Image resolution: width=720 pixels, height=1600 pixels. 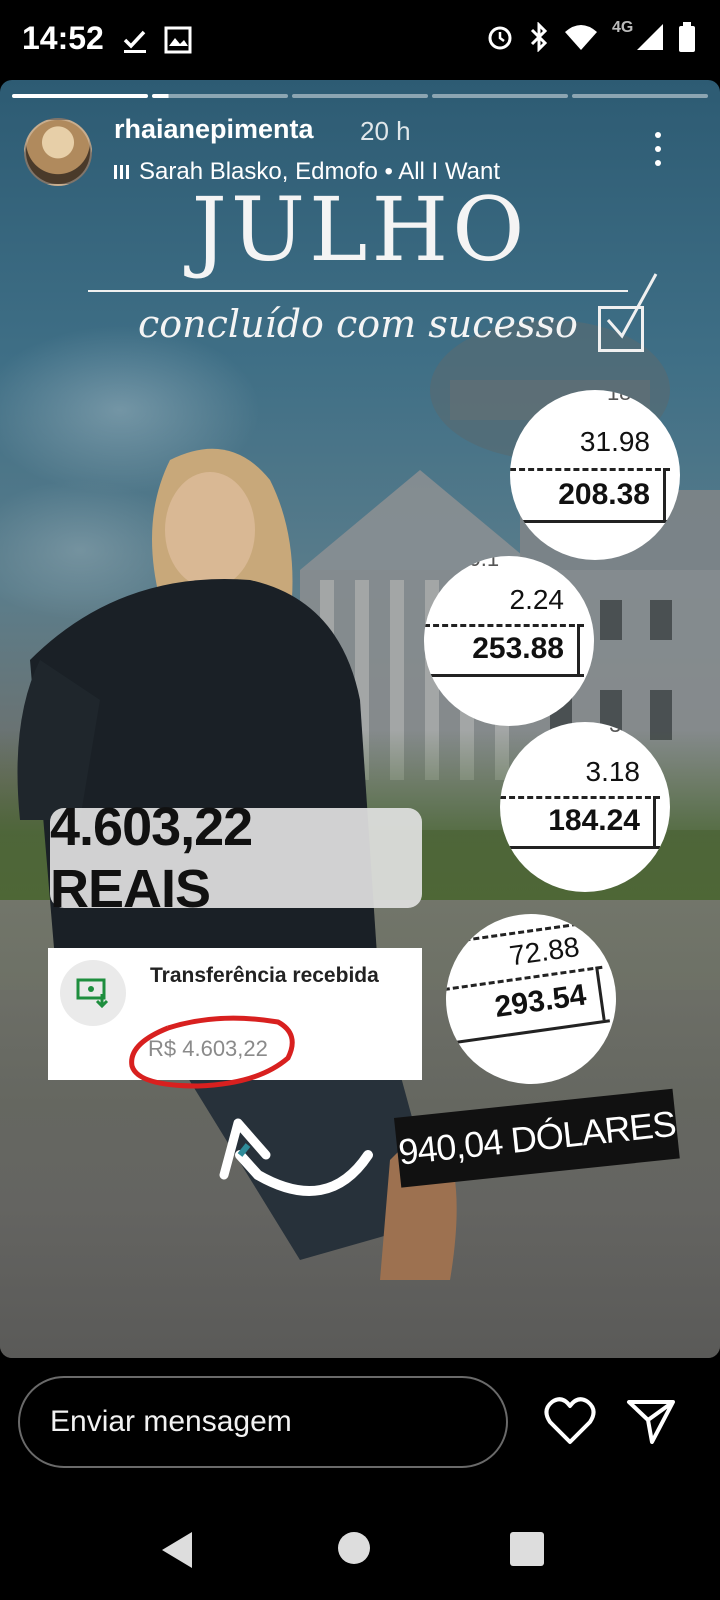 What do you see at coordinates (658, 149) in the screenshot?
I see `more-options-icon` at bounding box center [658, 149].